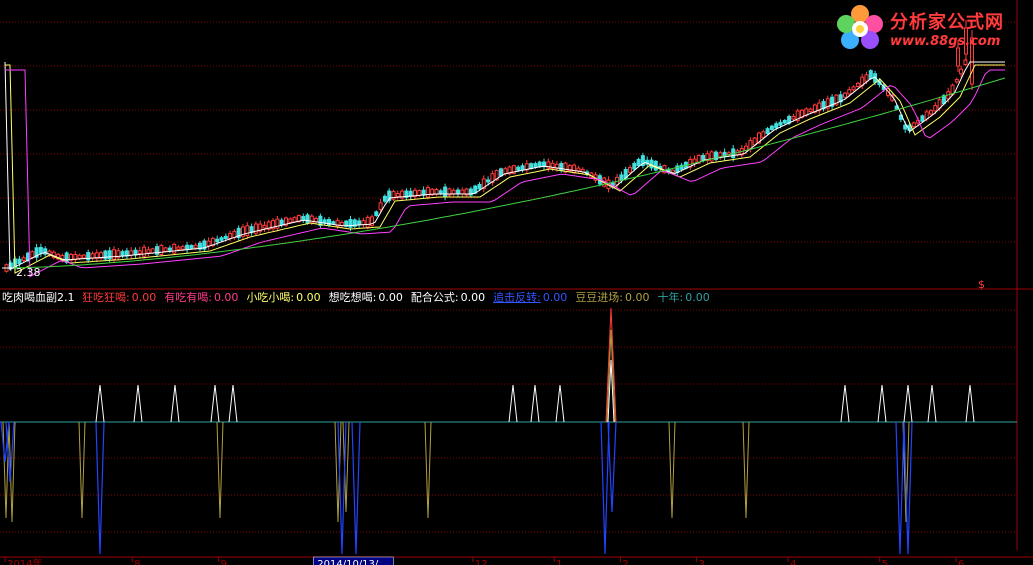 This screenshot has width=1033, height=565. Describe the element at coordinates (28, 272) in the screenshot. I see `low-price-label: 2.38` at that location.